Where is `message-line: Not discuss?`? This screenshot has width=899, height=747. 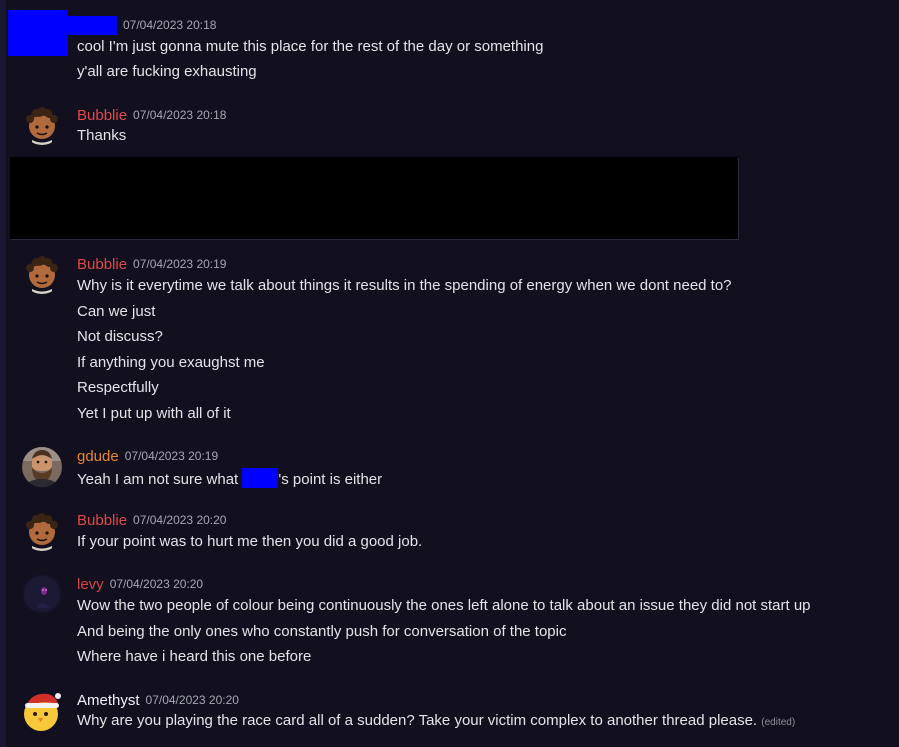 message-line: Not discuss? is located at coordinates (120, 336).